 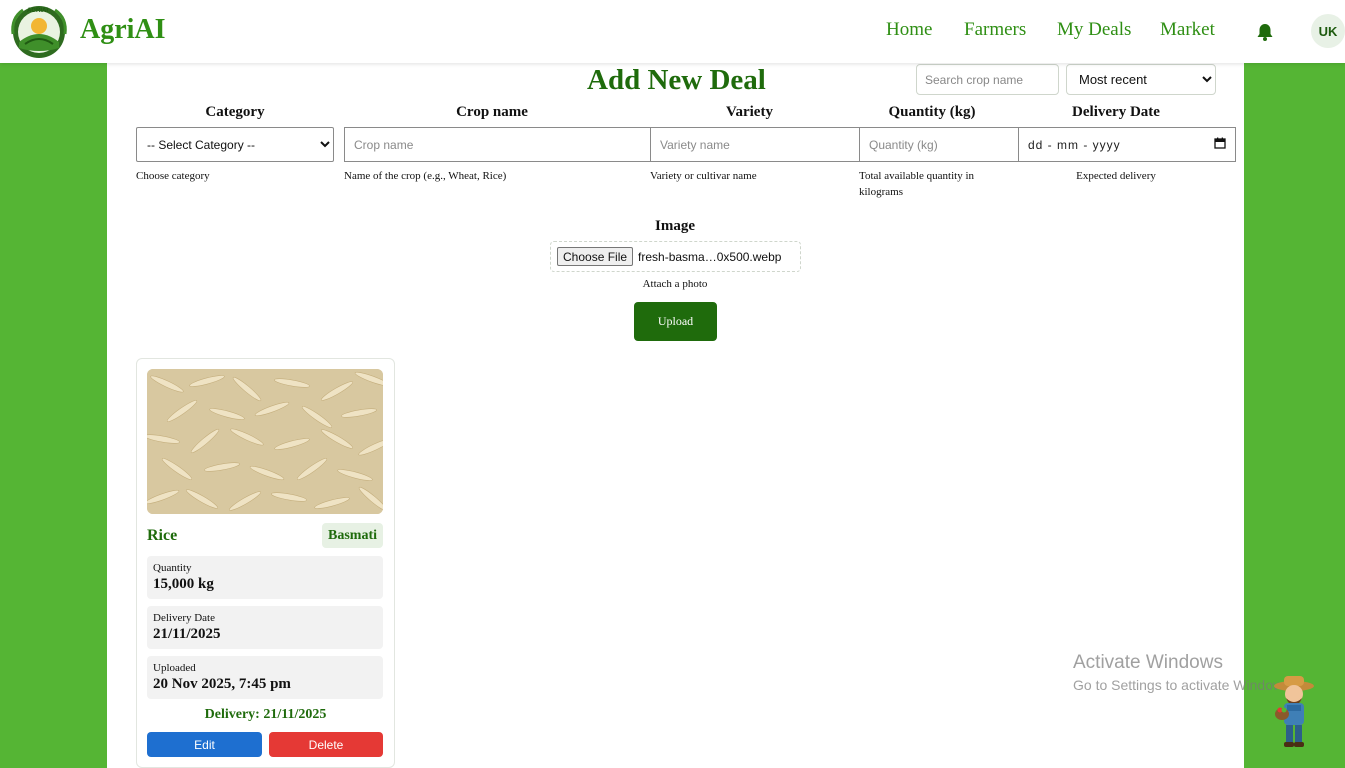 I want to click on sort-select: Most recent, so click(x=1141, y=79).